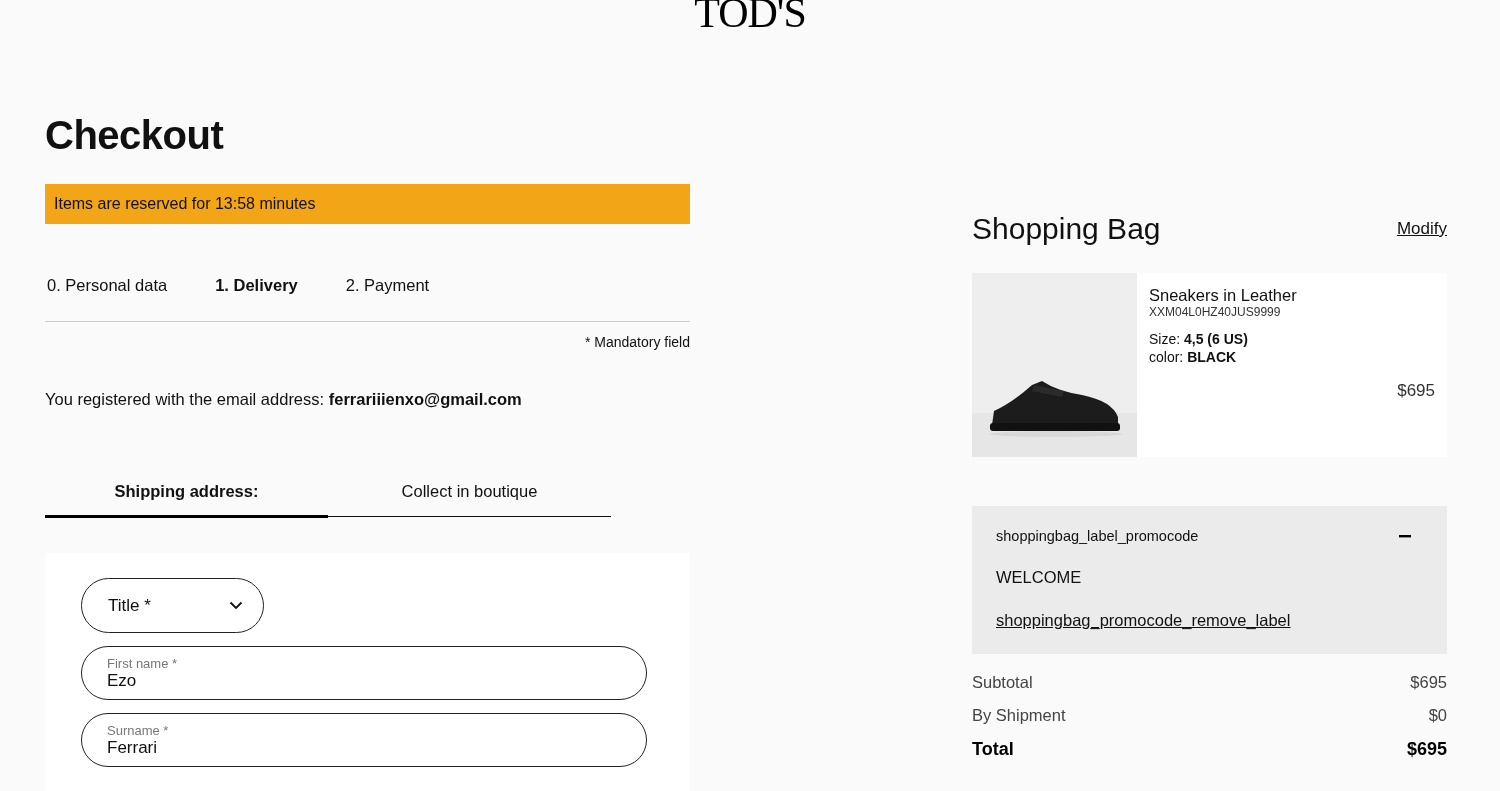 The image size is (1500, 791). What do you see at coordinates (284, 399) in the screenshot?
I see `email-notice: You registered with the email address: ferrariiienxo@gmail.com` at bounding box center [284, 399].